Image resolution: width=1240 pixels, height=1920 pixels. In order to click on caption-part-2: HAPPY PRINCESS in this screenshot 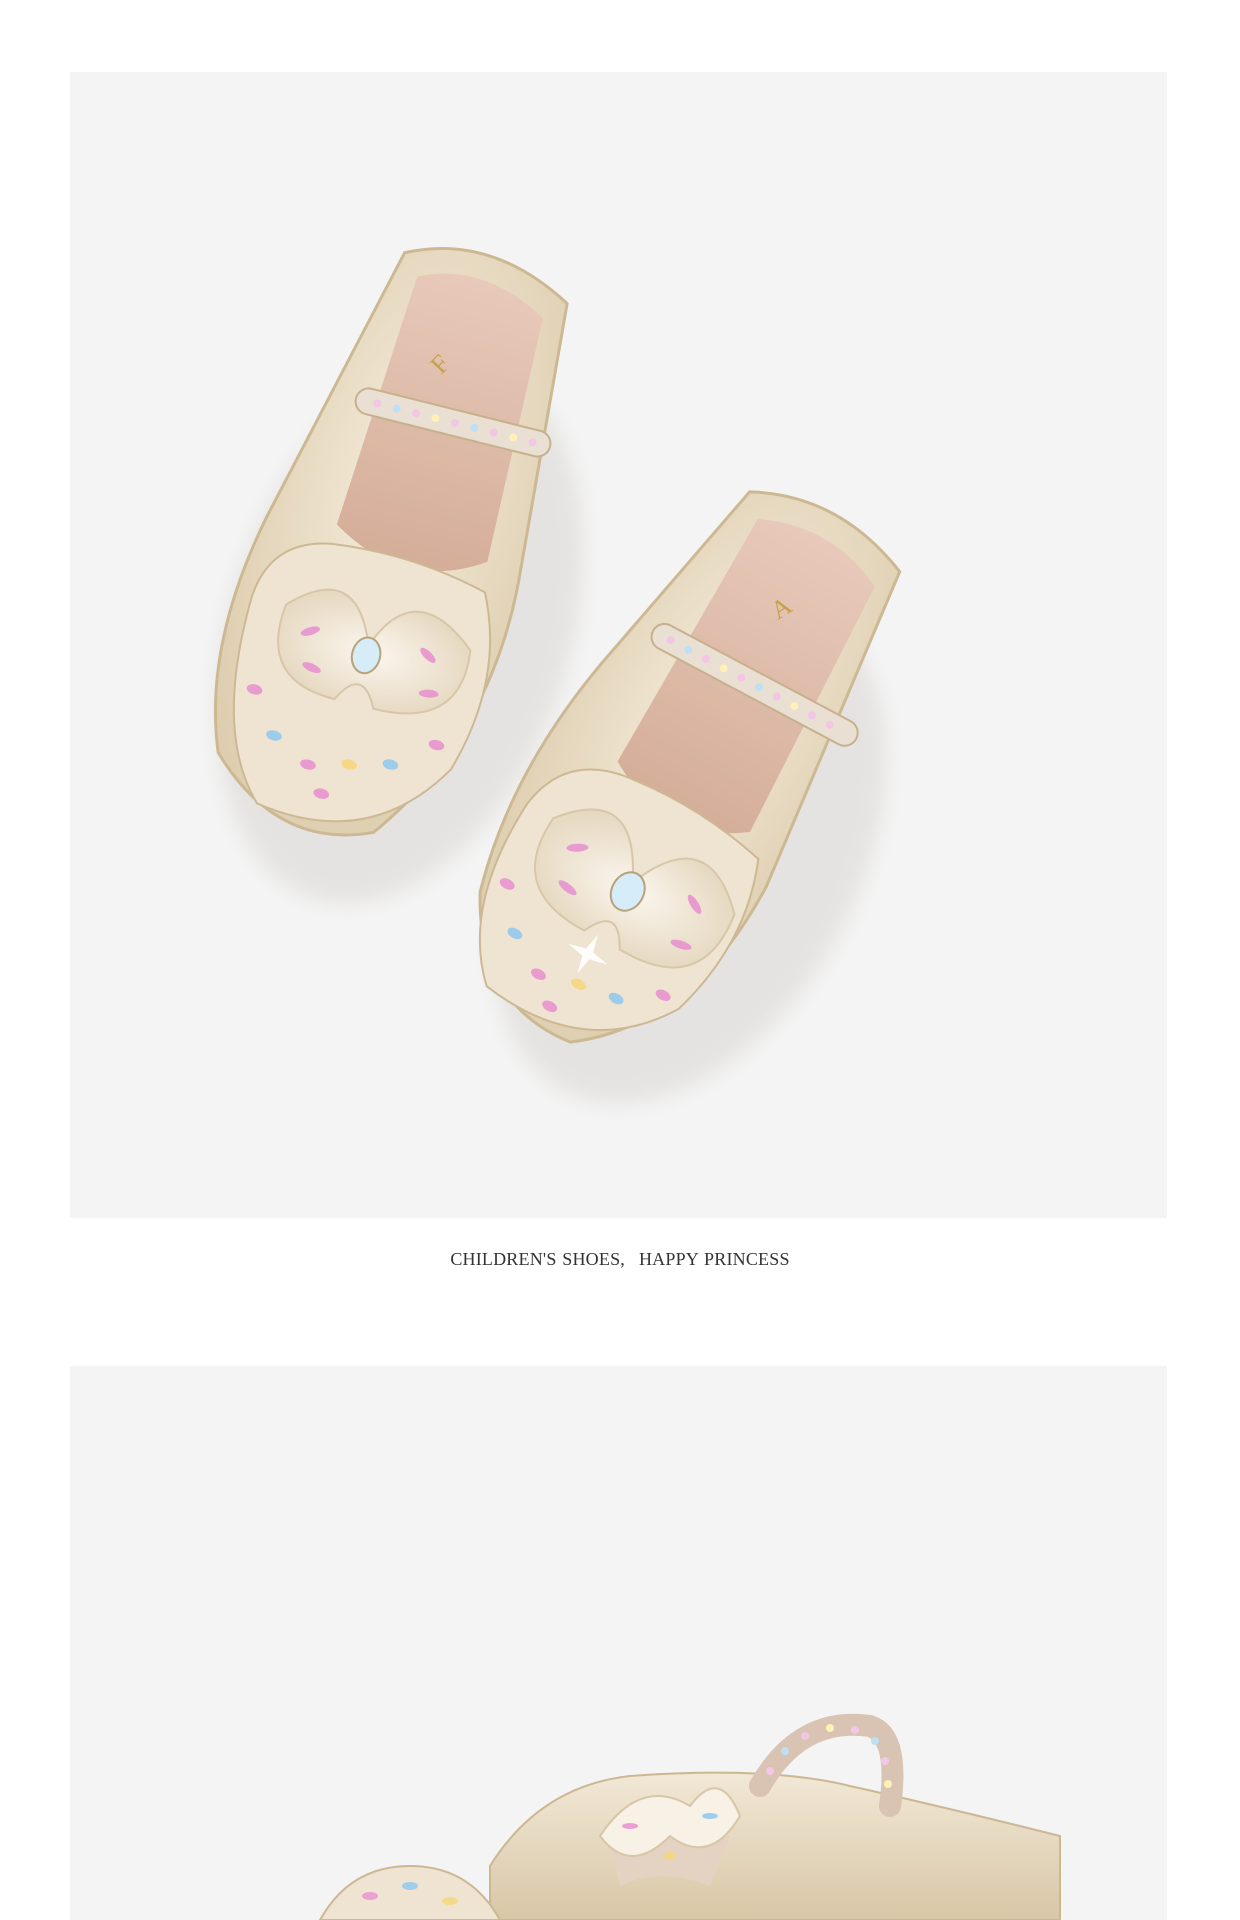, I will do `click(714, 1259)`.